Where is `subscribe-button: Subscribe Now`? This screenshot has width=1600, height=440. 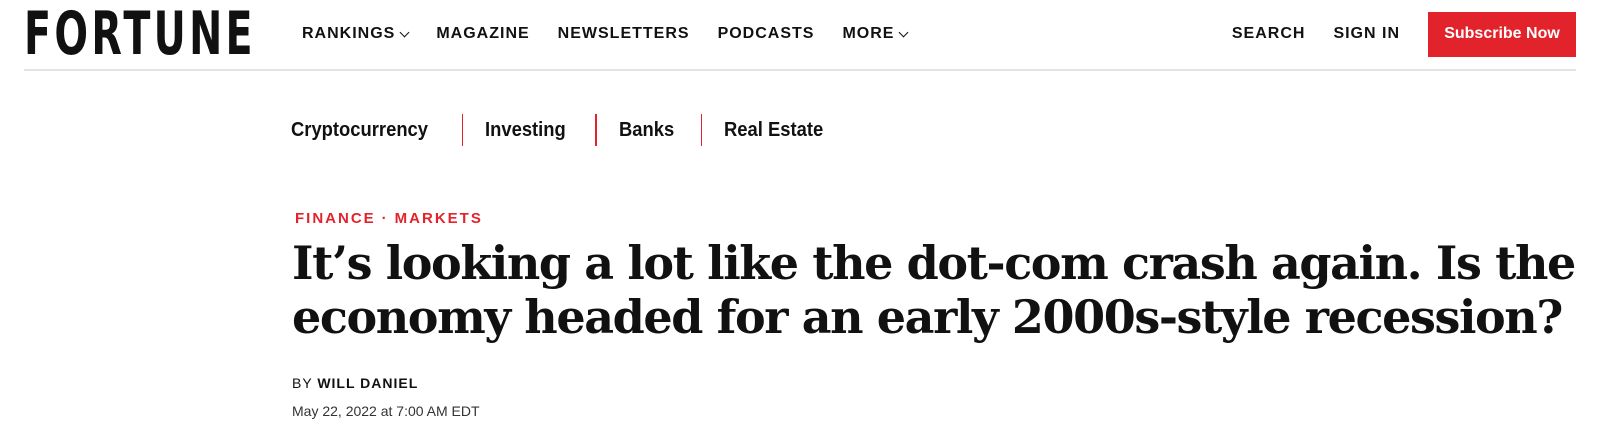
subscribe-button: Subscribe Now is located at coordinates (1502, 34).